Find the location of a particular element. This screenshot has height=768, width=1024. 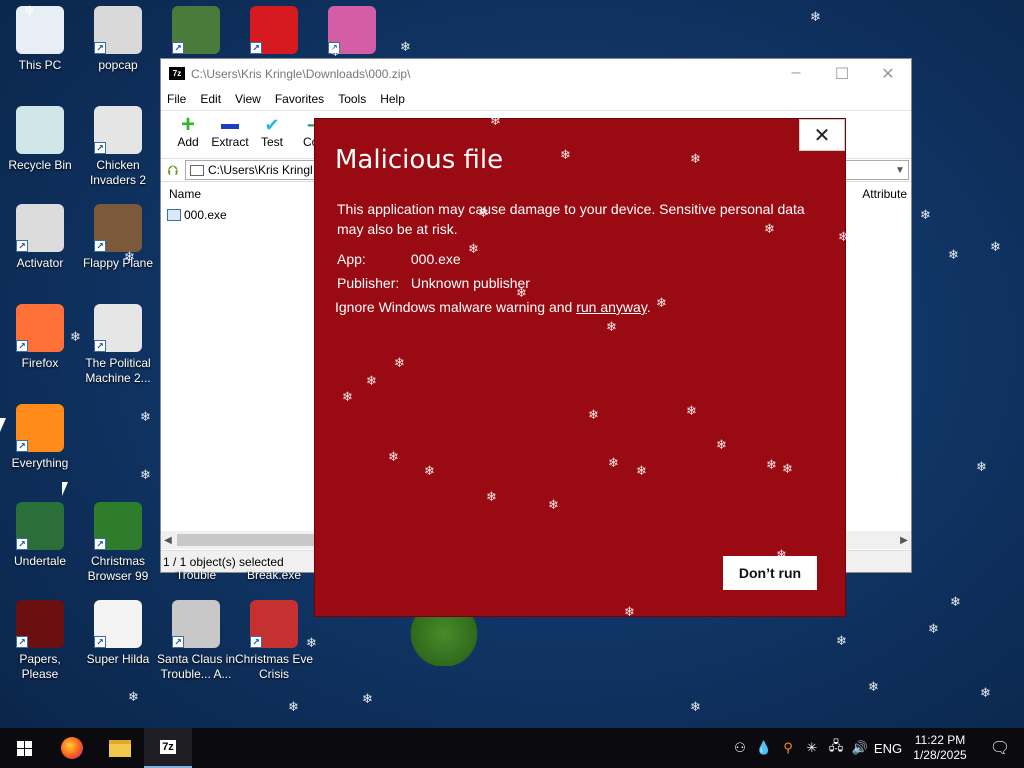

file-name: 000.exe is located at coordinates (205, 215).